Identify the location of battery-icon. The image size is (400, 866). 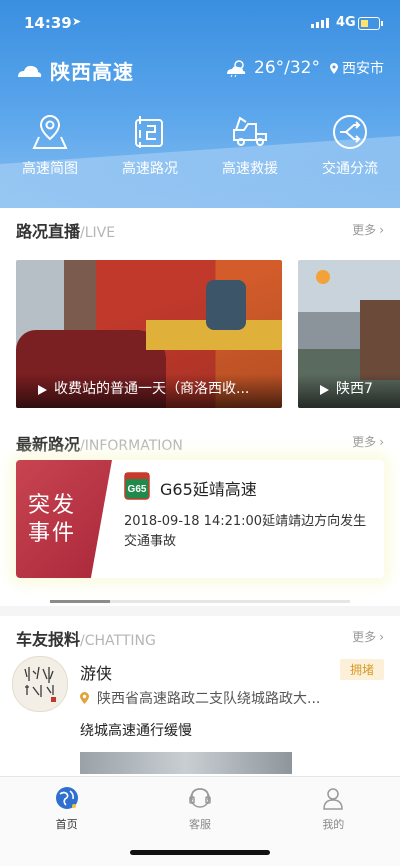
(370, 23).